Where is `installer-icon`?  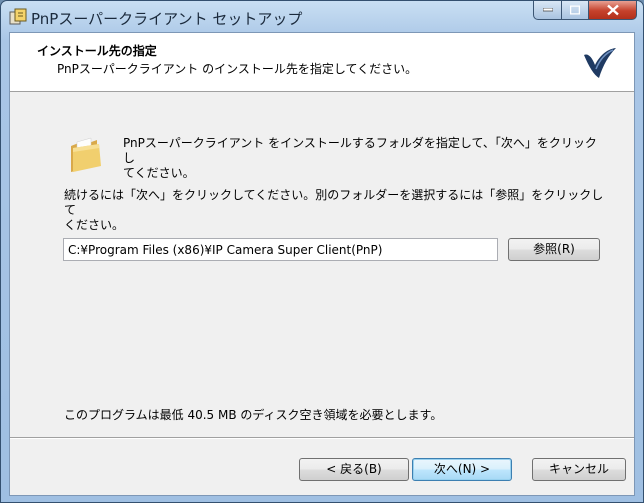
installer-icon is located at coordinates (18, 17).